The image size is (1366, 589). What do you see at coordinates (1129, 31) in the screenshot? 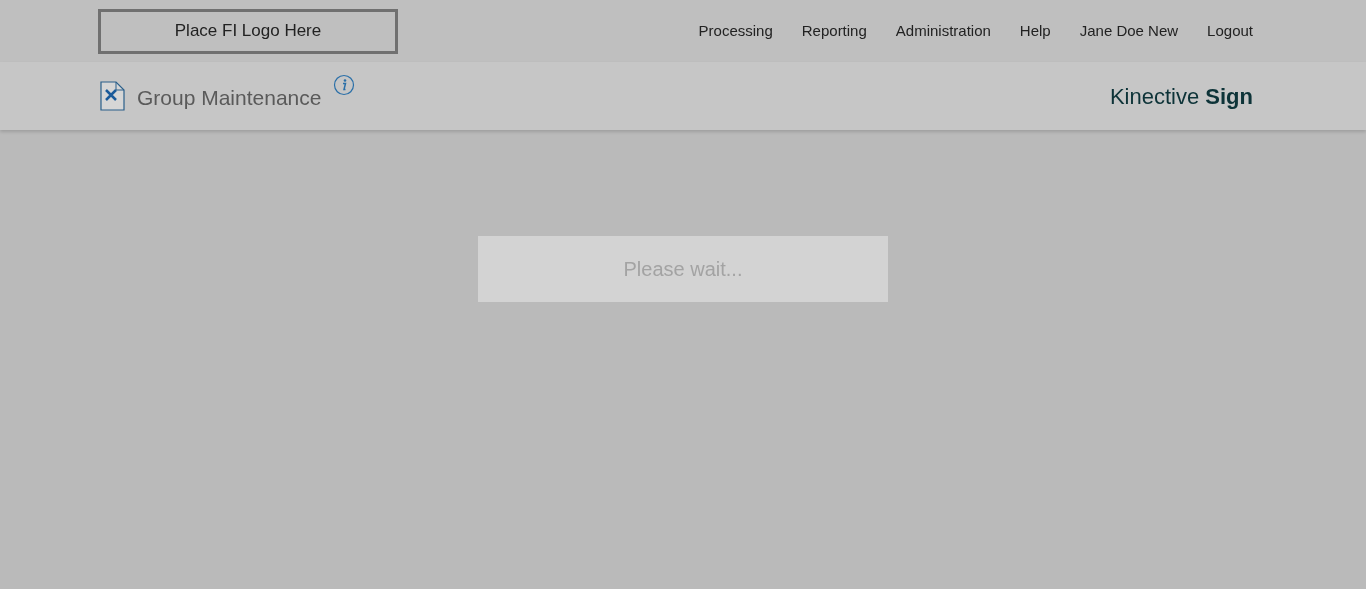
I see `nav-link: Jane Doe New` at bounding box center [1129, 31].